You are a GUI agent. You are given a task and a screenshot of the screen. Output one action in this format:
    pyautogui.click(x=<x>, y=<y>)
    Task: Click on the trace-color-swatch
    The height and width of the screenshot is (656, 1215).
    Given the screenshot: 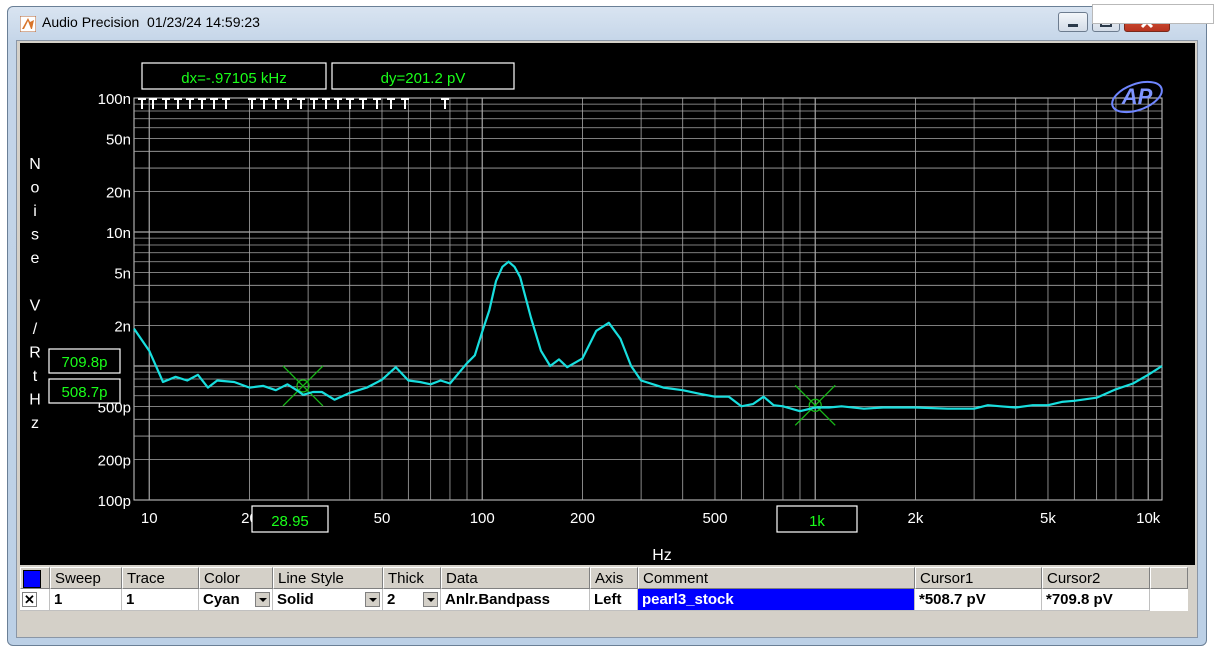 What is the action you would take?
    pyautogui.click(x=32, y=579)
    